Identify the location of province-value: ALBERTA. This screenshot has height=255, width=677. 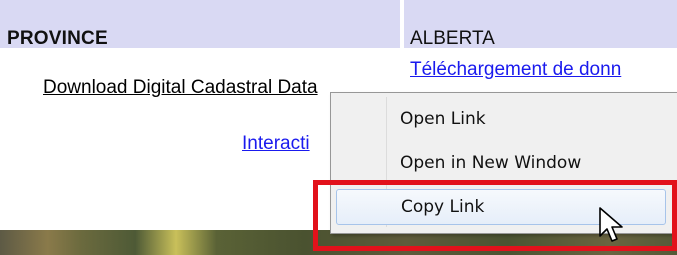
(452, 38).